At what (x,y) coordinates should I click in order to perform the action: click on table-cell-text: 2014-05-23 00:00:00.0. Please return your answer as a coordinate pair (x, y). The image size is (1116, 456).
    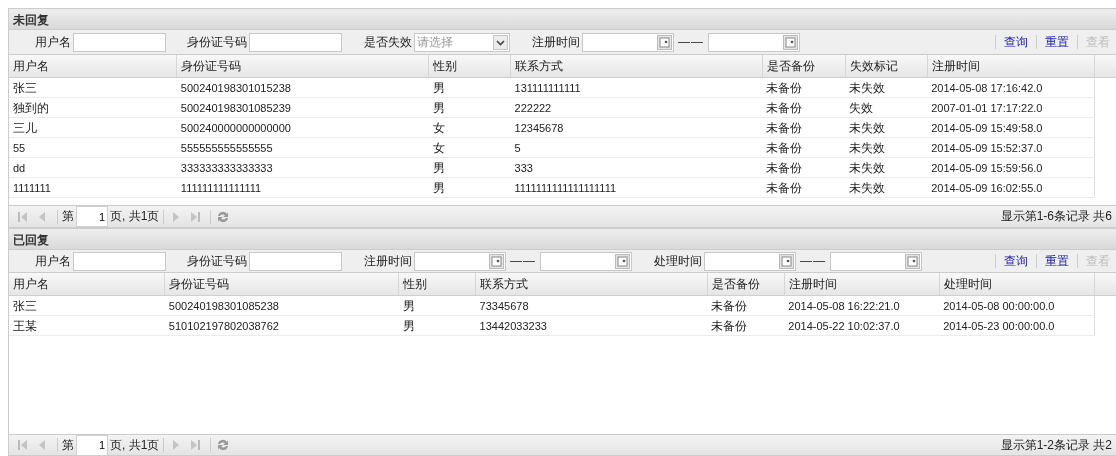
    Looking at the image, I should click on (999, 326).